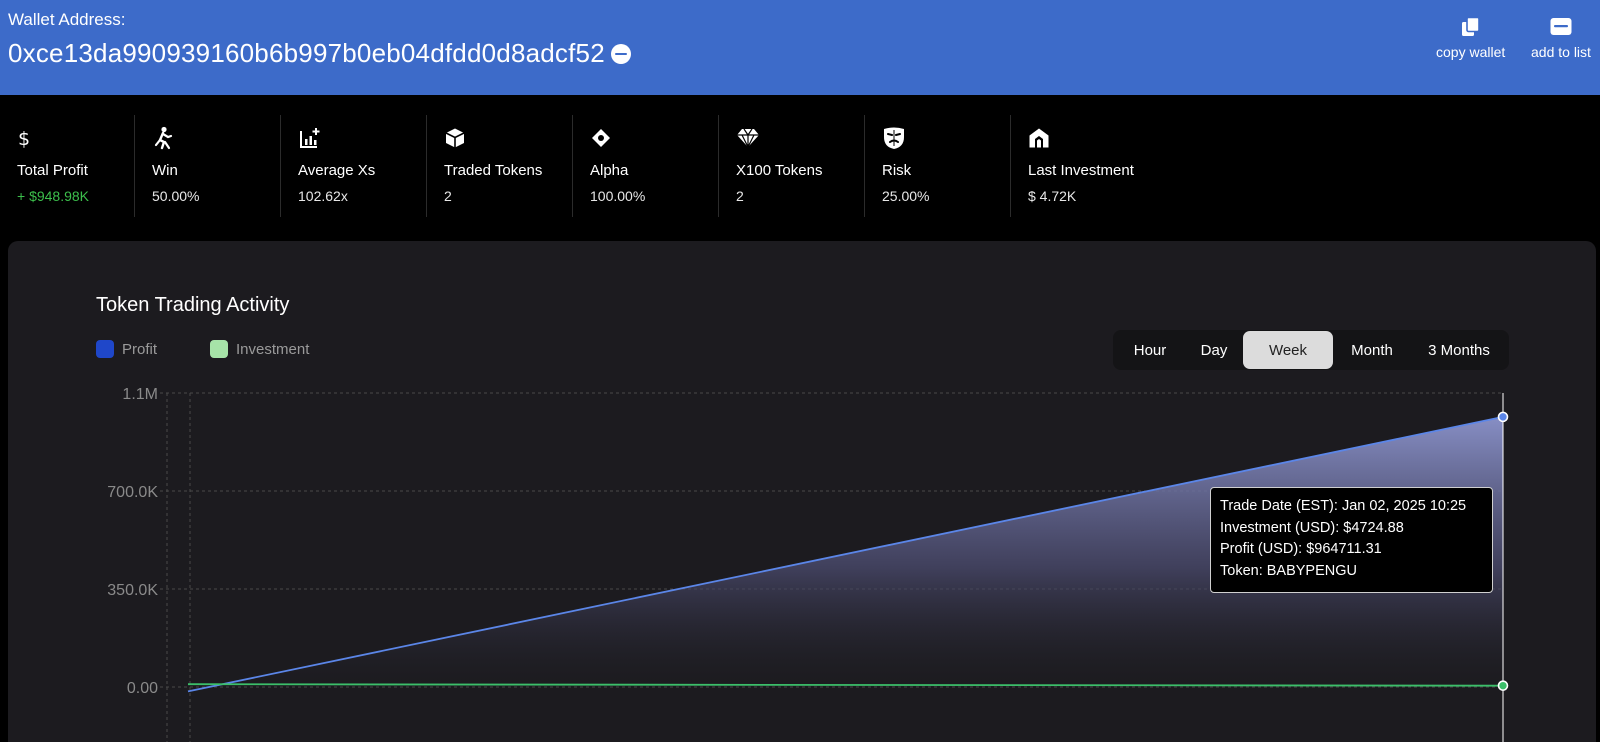 This screenshot has height=742, width=1600. What do you see at coordinates (1214, 350) in the screenshot?
I see `period-day: Day` at bounding box center [1214, 350].